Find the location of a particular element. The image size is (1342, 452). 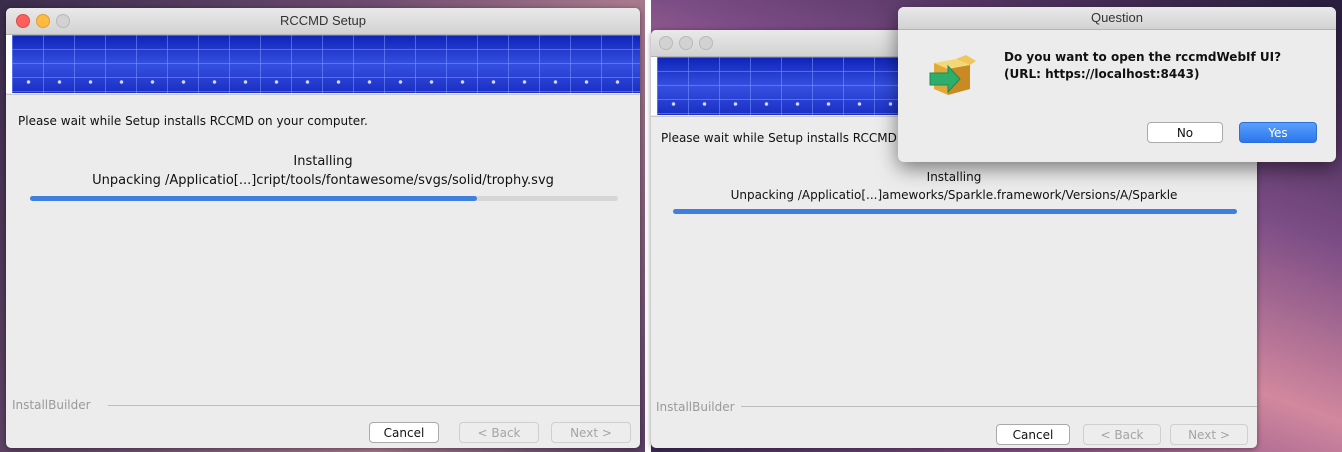

window-title: RCCMD Setup is located at coordinates (323, 20).